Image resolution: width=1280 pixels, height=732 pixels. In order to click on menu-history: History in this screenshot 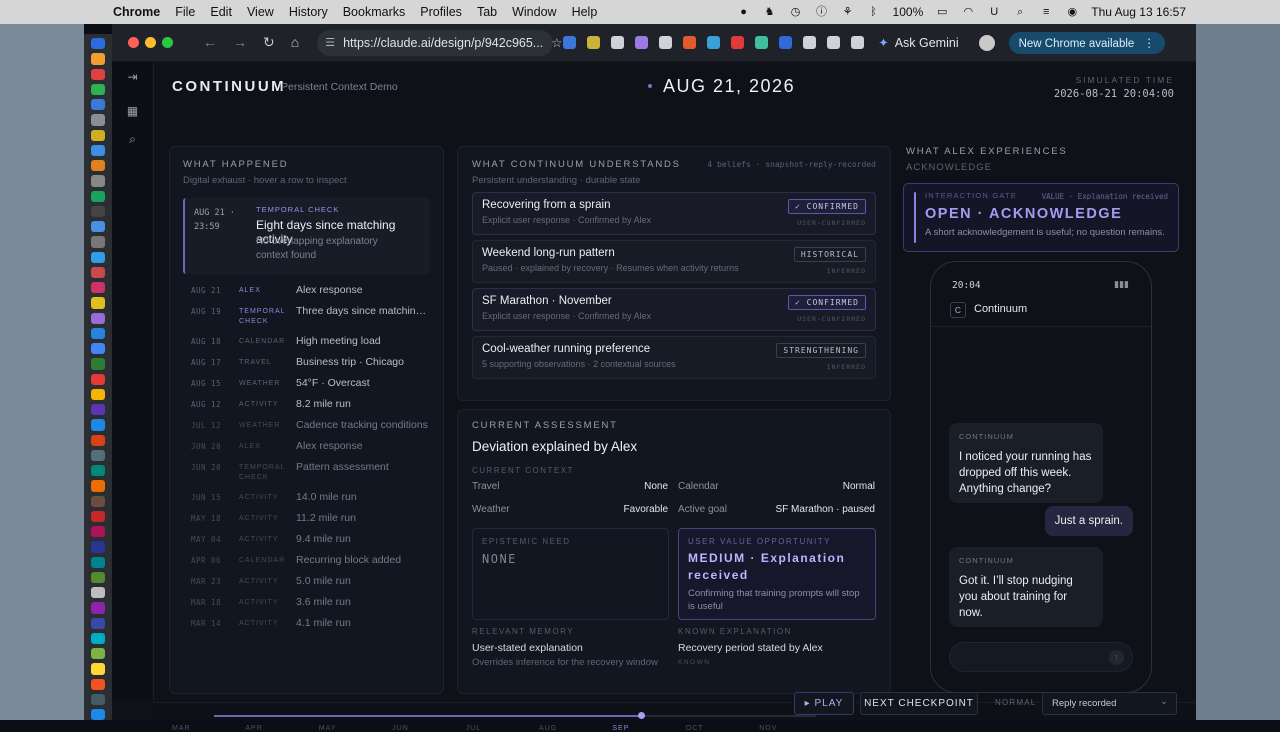, I will do `click(308, 12)`.